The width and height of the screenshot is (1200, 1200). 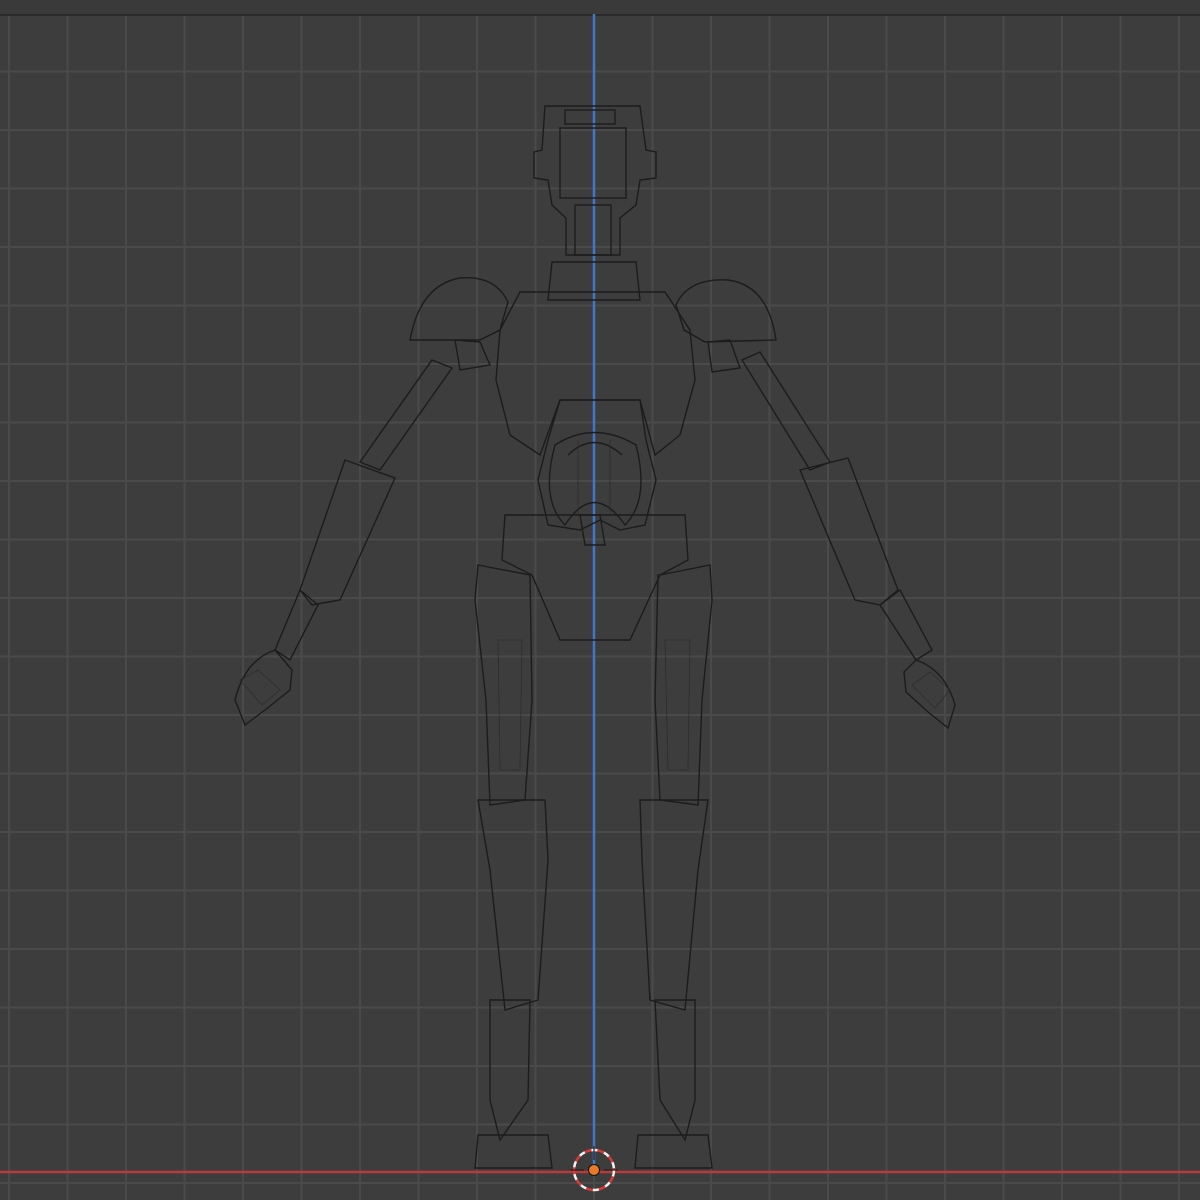 What do you see at coordinates (344, 543) in the screenshot?
I see `robot-arm-left` at bounding box center [344, 543].